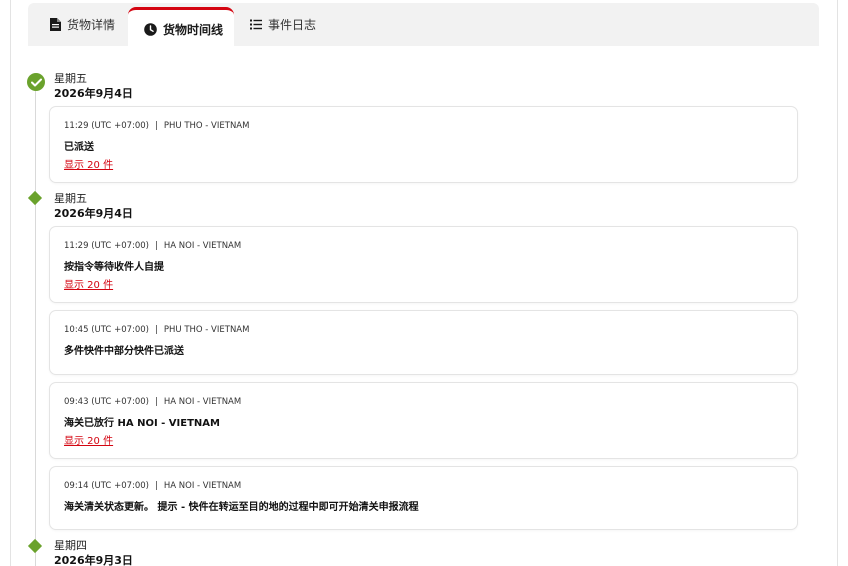 The height and width of the screenshot is (566, 848). What do you see at coordinates (157, 330) in the screenshot?
I see `event-meta: 10:45 (UTC +07:00) | PHU THO - VIETNAM` at bounding box center [157, 330].